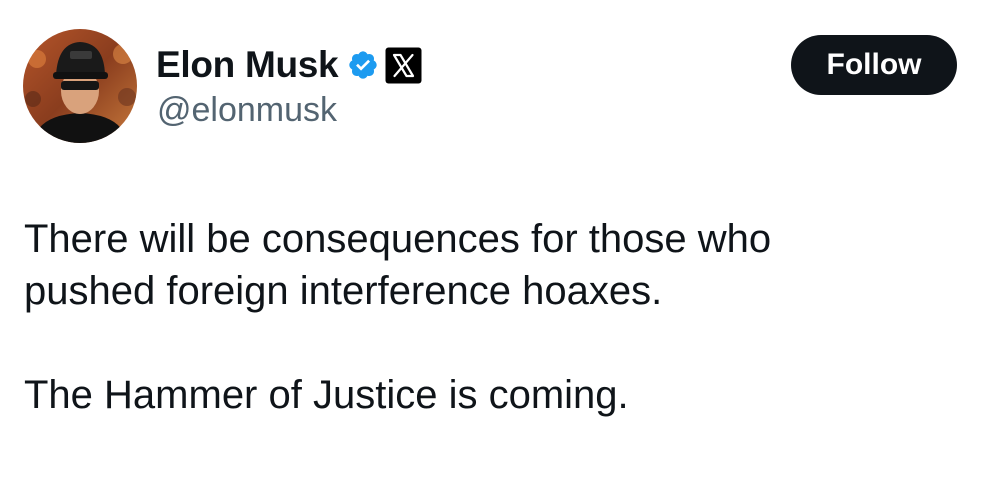 The height and width of the screenshot is (485, 1000). What do you see at coordinates (247, 110) in the screenshot?
I see `author-handle: @elonmusk` at bounding box center [247, 110].